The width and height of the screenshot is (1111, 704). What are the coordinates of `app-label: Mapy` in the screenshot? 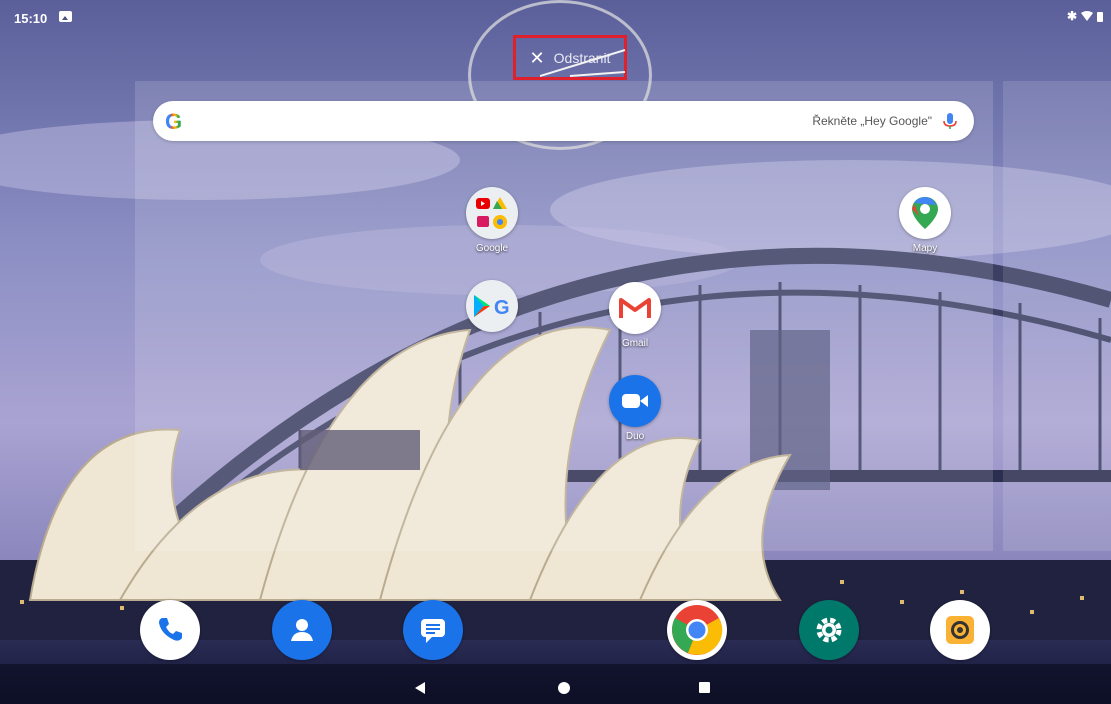 It's located at (925, 248).